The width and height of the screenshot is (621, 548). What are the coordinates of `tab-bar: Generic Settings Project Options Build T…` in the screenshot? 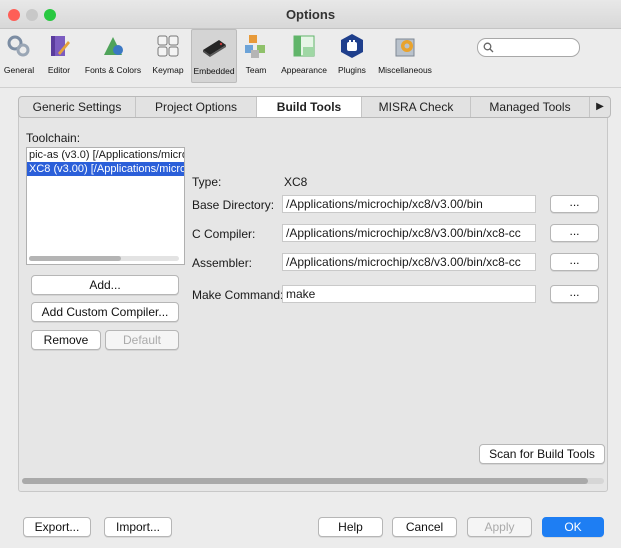 It's located at (314, 107).